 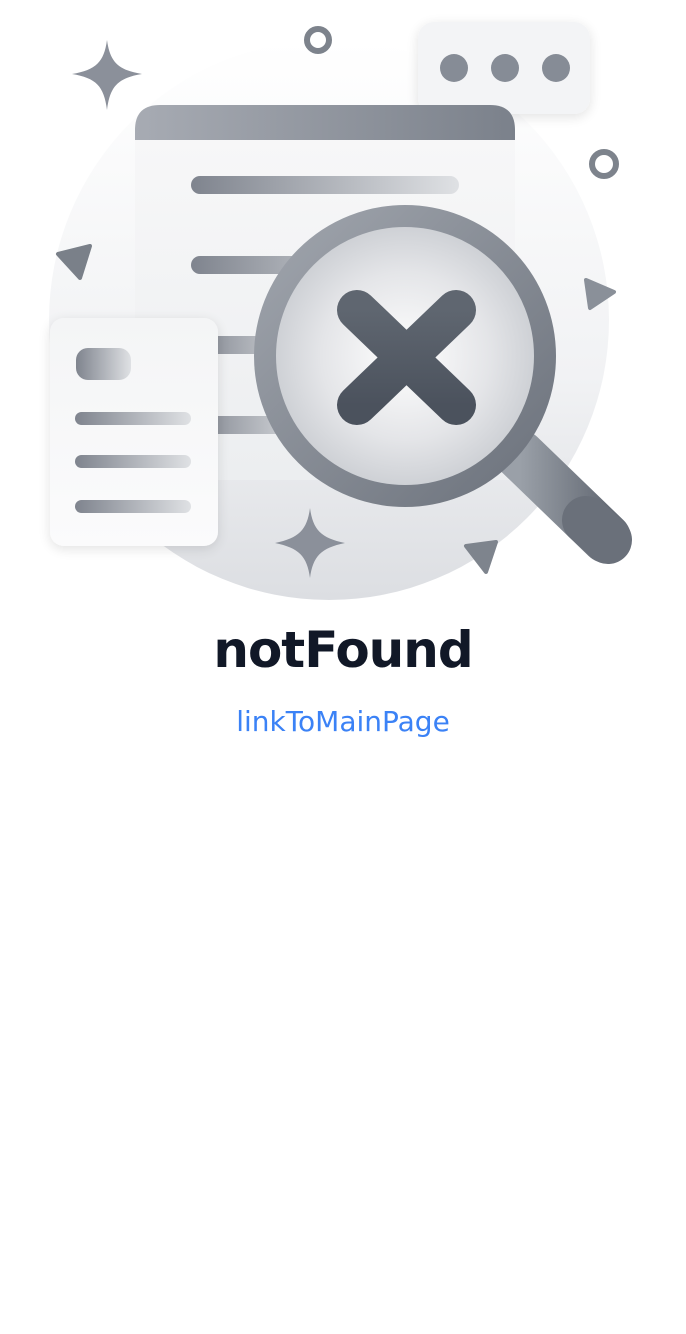 What do you see at coordinates (405, 356) in the screenshot?
I see `magnifier-with-x-icon` at bounding box center [405, 356].